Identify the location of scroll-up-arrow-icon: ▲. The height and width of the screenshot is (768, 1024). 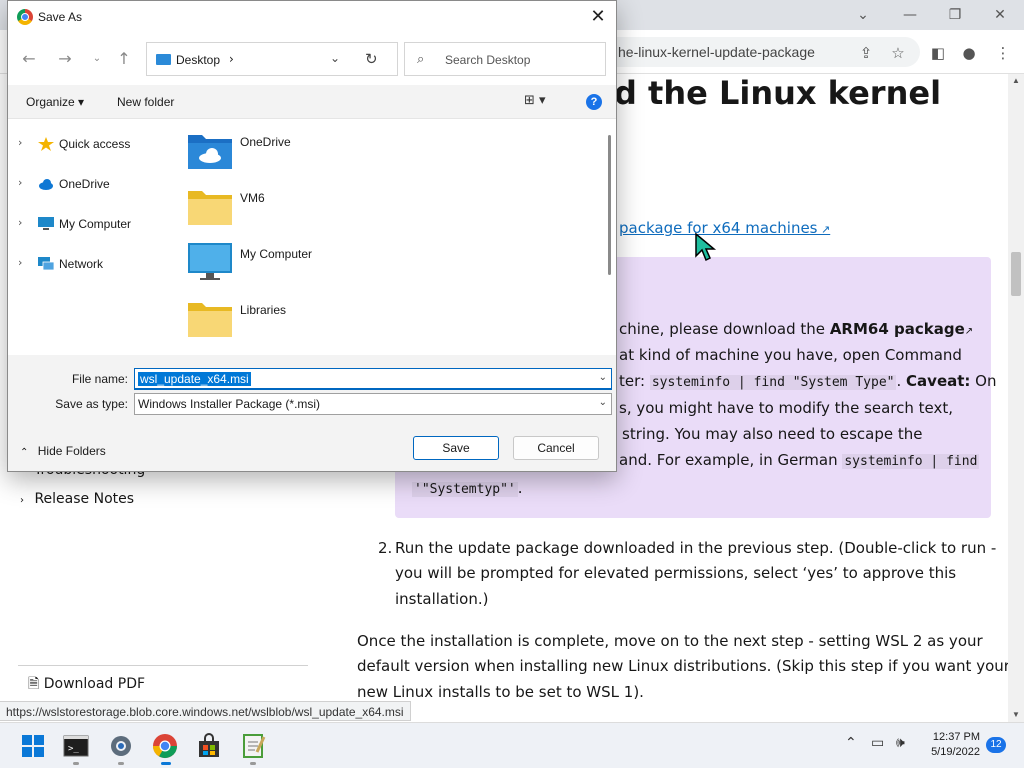
(1016, 81).